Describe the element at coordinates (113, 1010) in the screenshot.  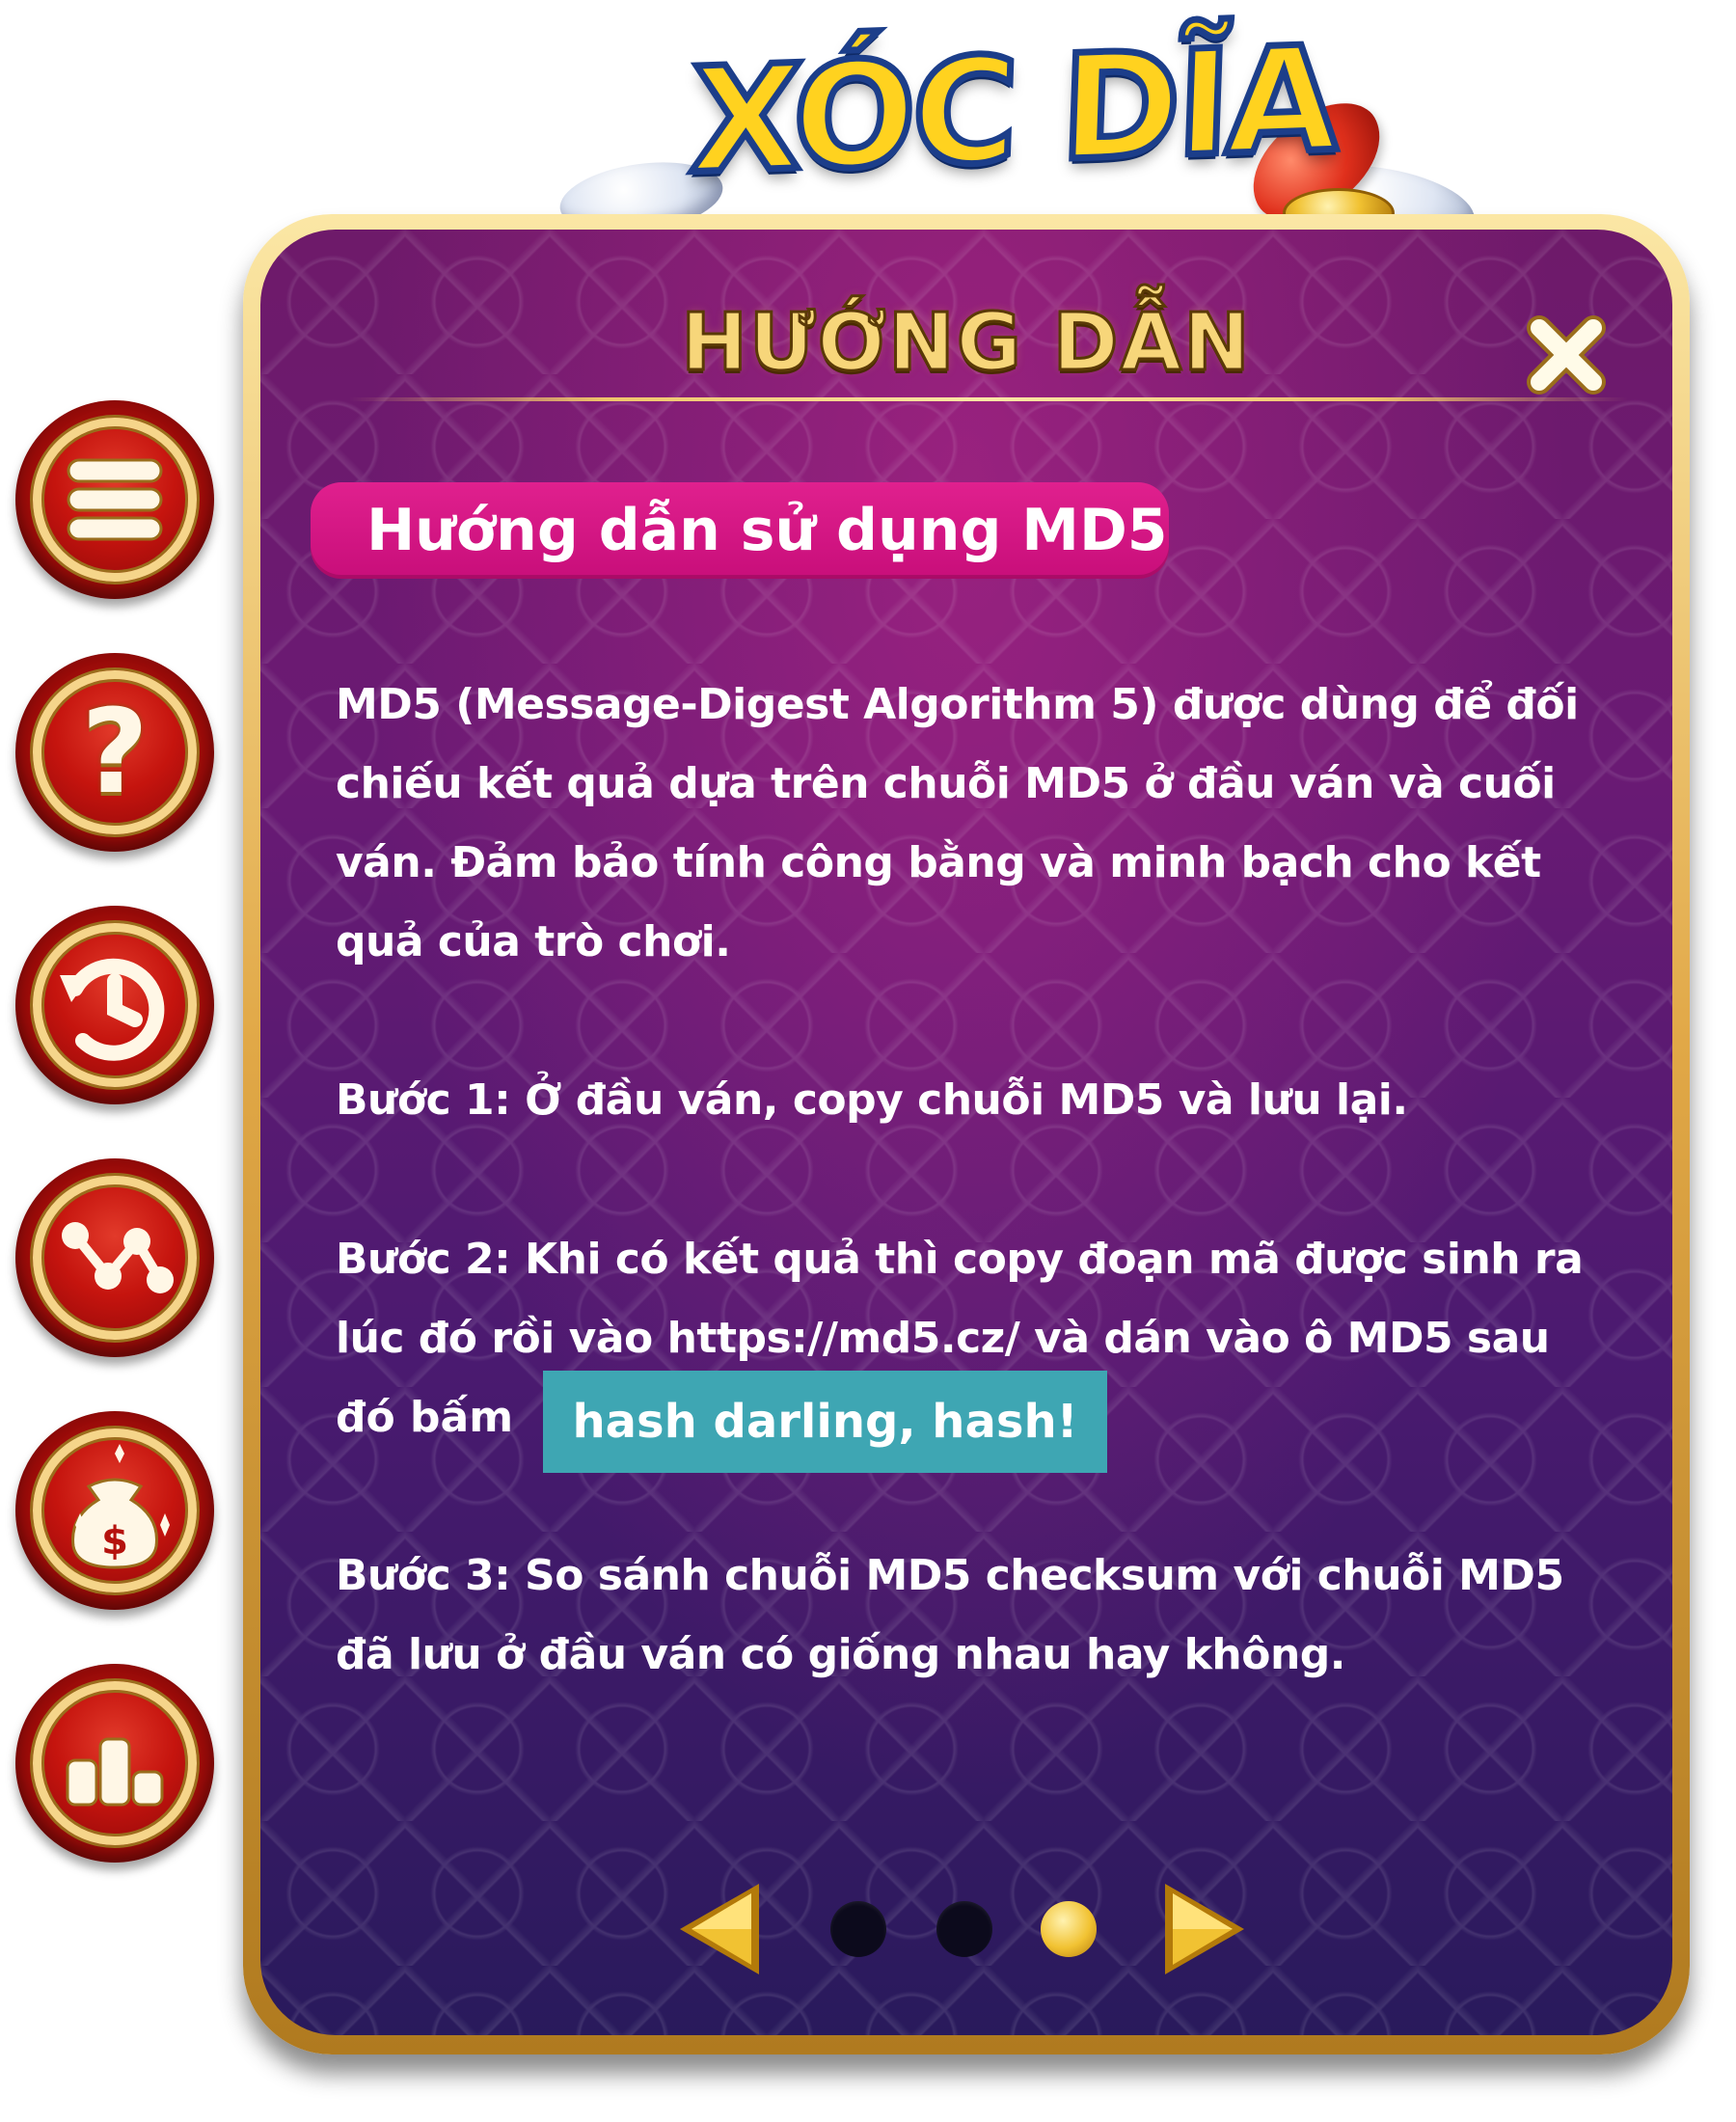
I see `history-icon` at that location.